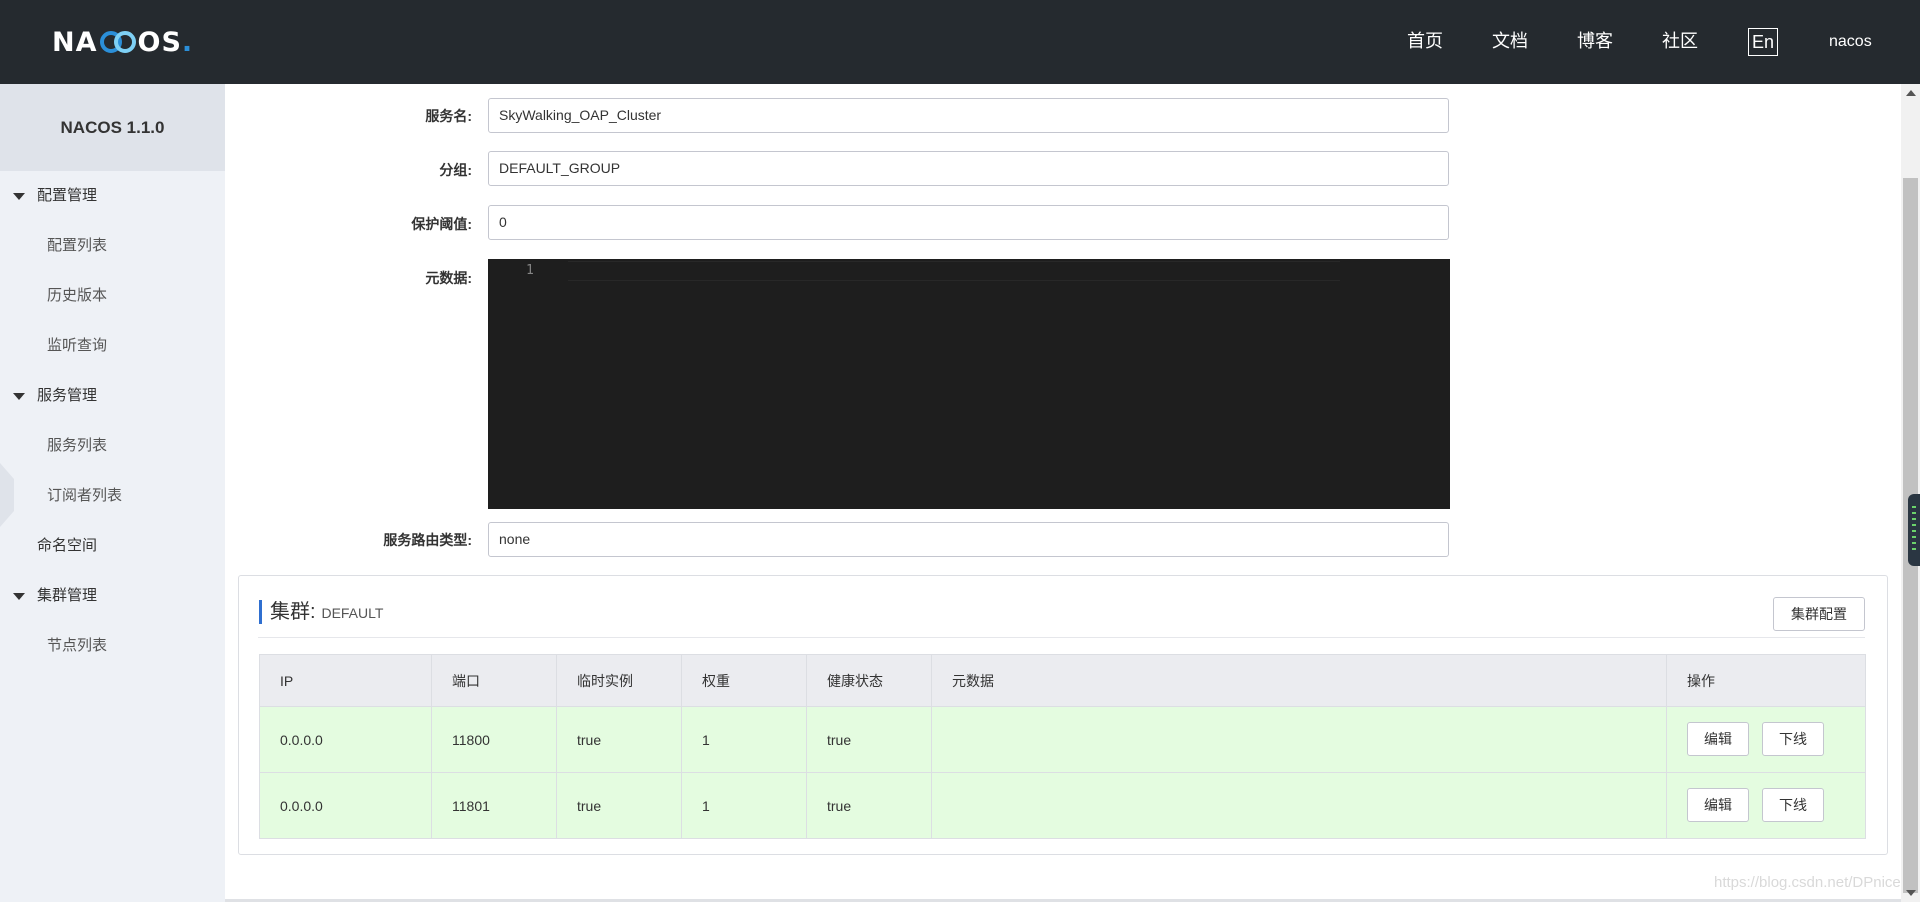 The width and height of the screenshot is (1920, 902). I want to click on sidebar-item-nodes: 节点列表, so click(112, 646).